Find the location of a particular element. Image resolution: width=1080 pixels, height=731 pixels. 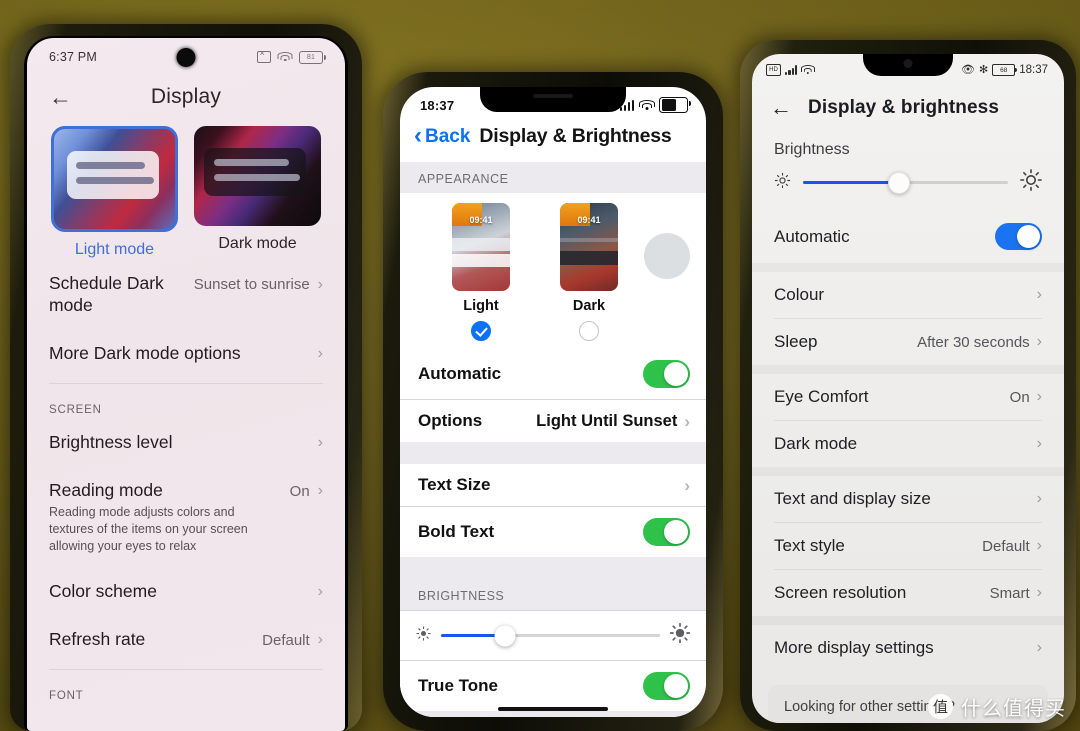

sun-small-icon is located at coordinates (423, 635).